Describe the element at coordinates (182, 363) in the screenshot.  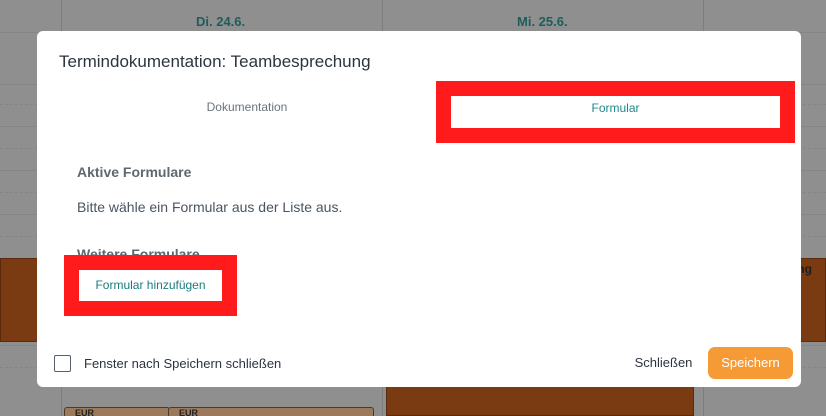
I see `close-after-save-label: Fenster nach Speichern schließen` at that location.